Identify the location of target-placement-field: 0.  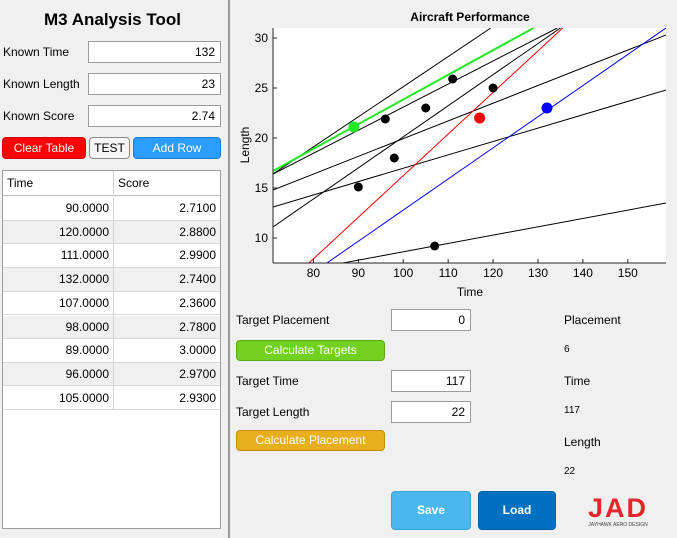
(431, 320).